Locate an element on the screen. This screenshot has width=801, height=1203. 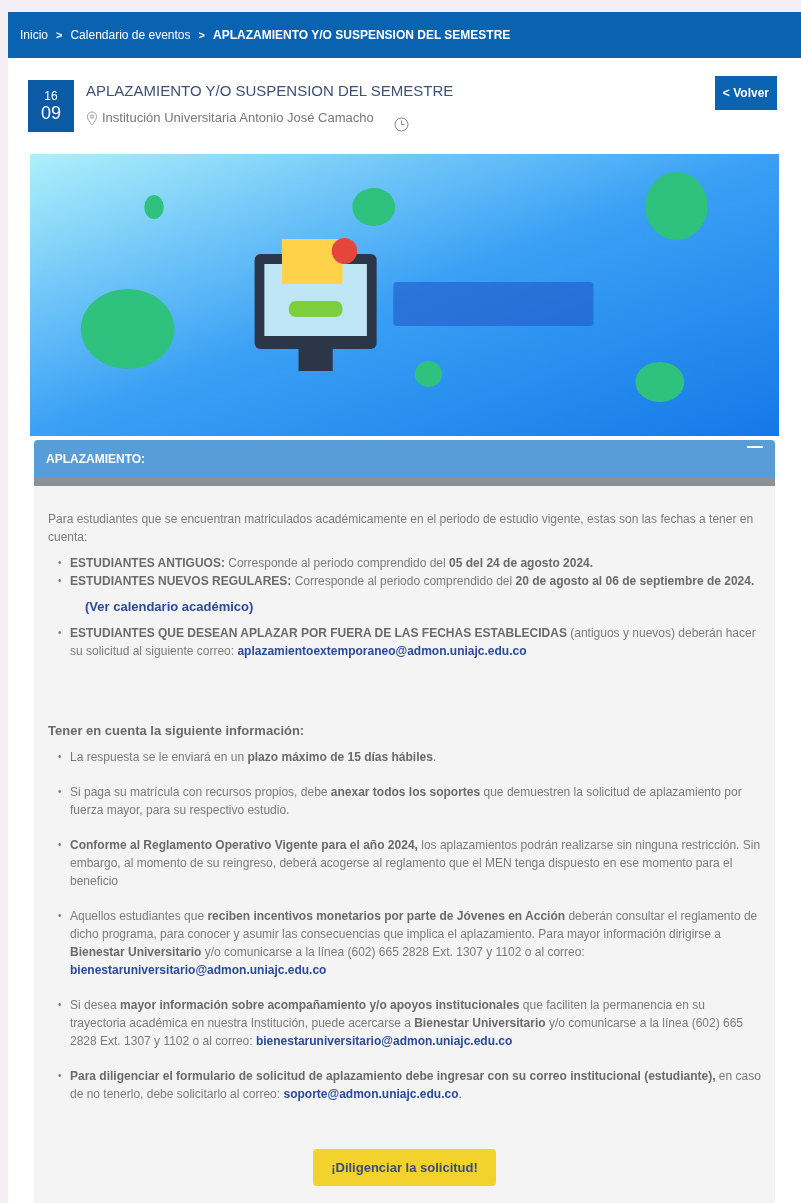
email-link: aplazamientoextemporaneo@admon.uniajc.edu.co is located at coordinates (382, 651).